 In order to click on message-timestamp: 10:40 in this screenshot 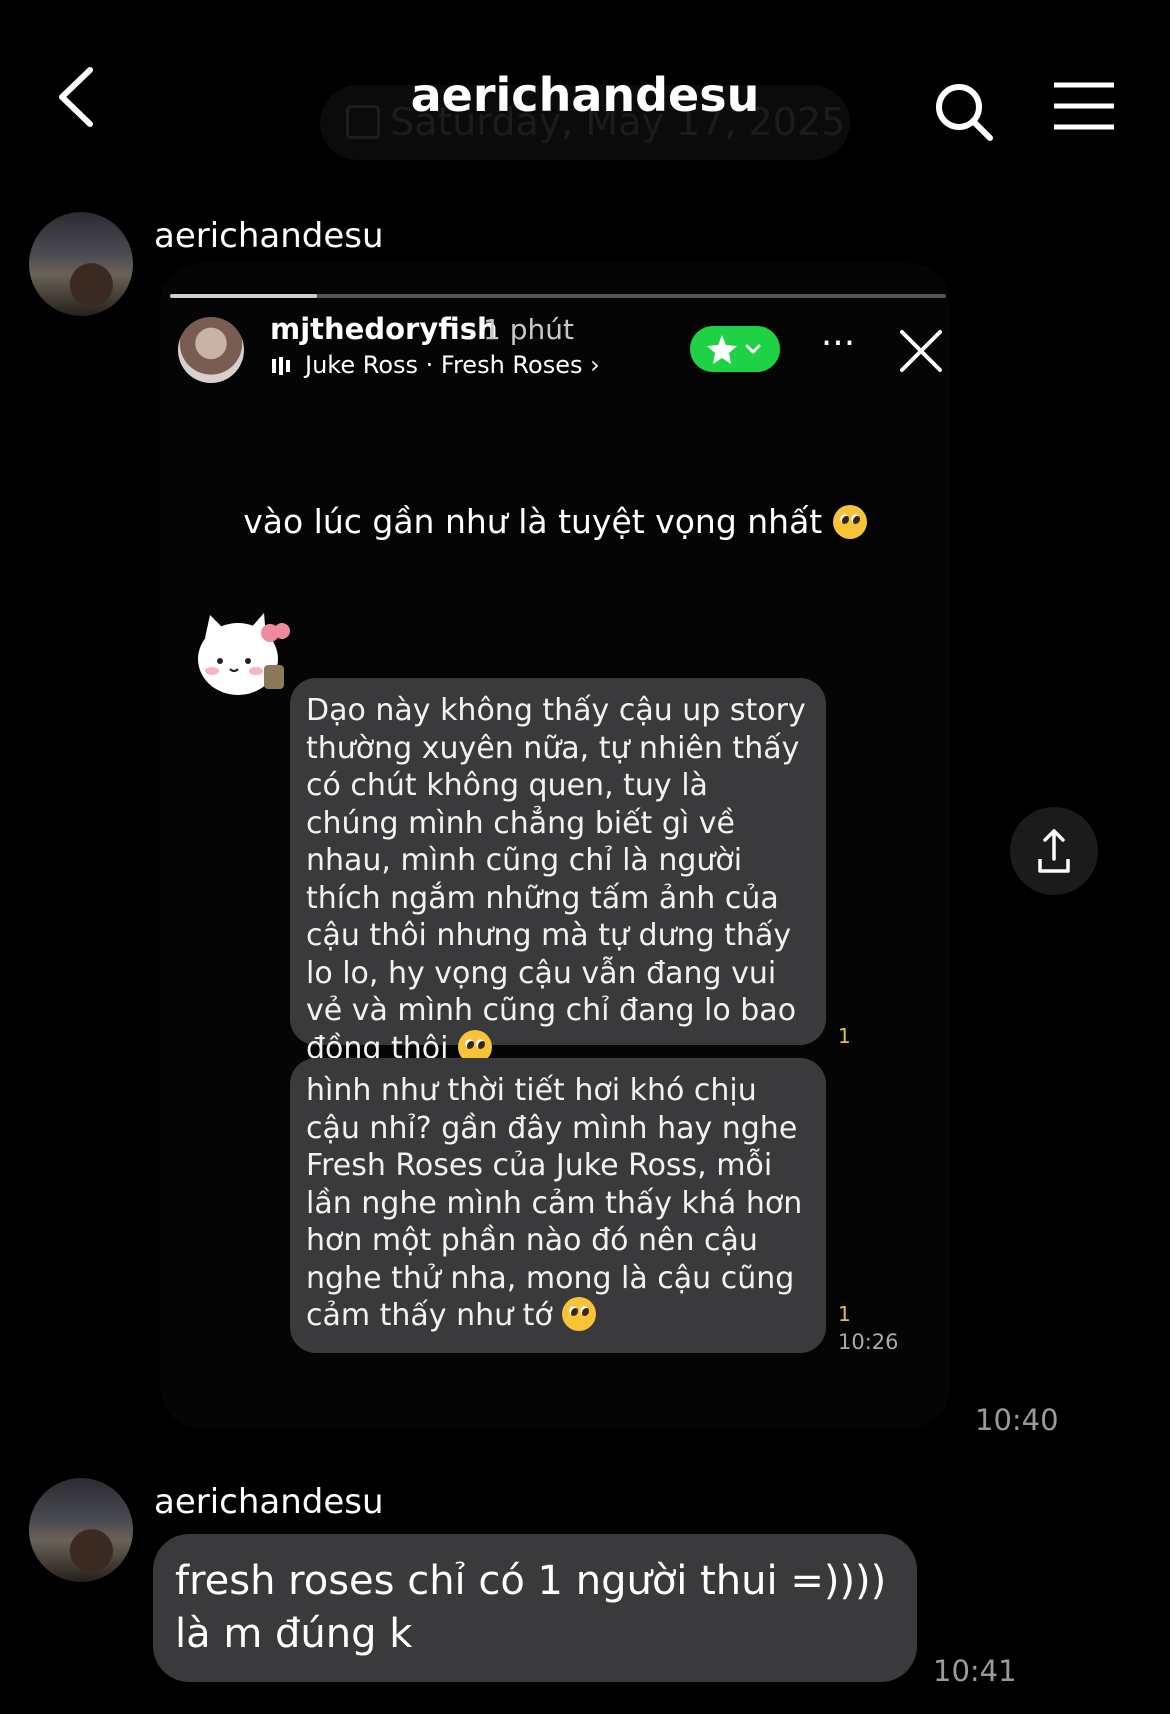, I will do `click(1017, 1420)`.